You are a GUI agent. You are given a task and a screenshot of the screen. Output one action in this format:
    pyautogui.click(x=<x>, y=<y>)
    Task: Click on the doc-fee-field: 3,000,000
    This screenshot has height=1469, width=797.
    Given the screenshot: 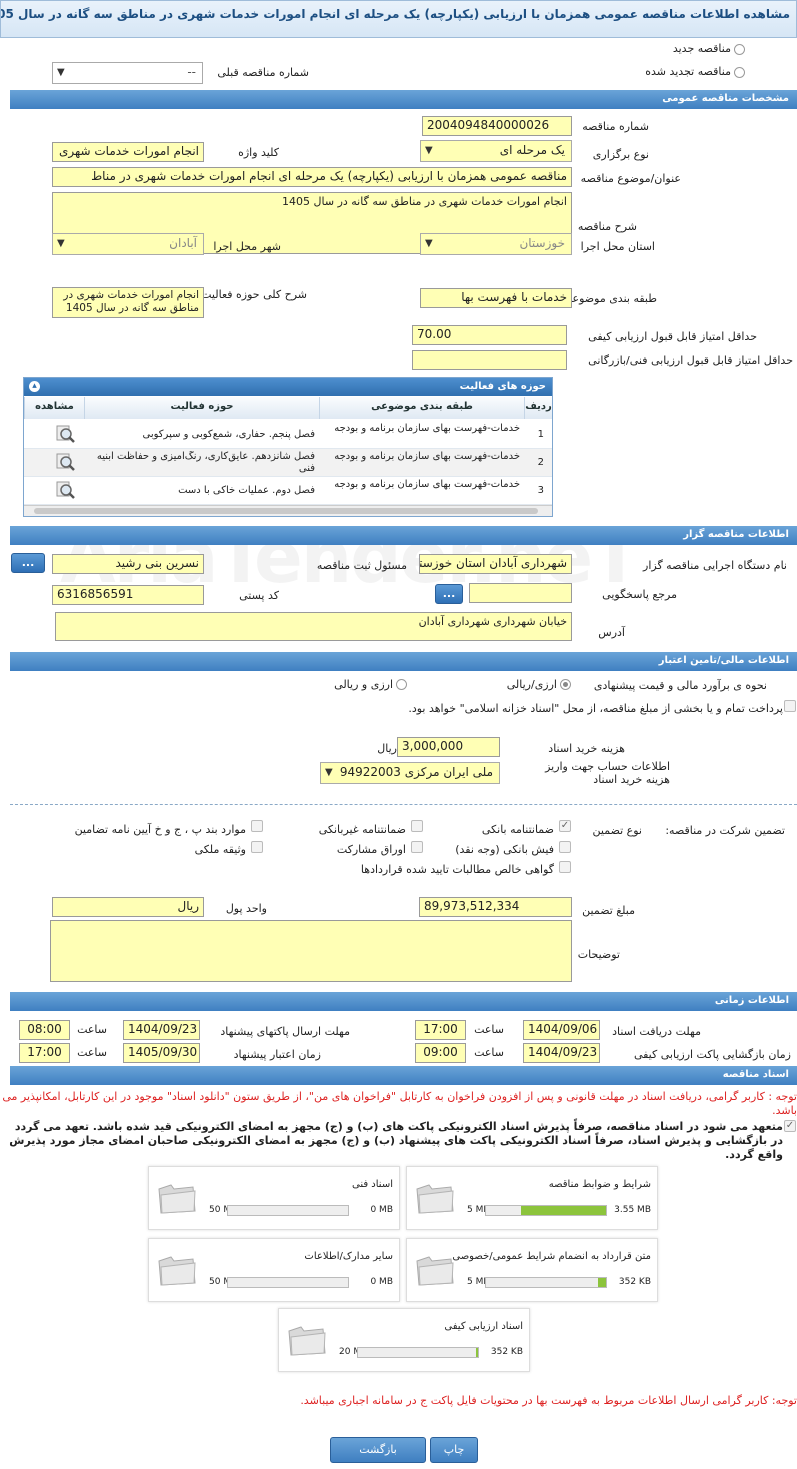 What is the action you would take?
    pyautogui.click(x=448, y=747)
    